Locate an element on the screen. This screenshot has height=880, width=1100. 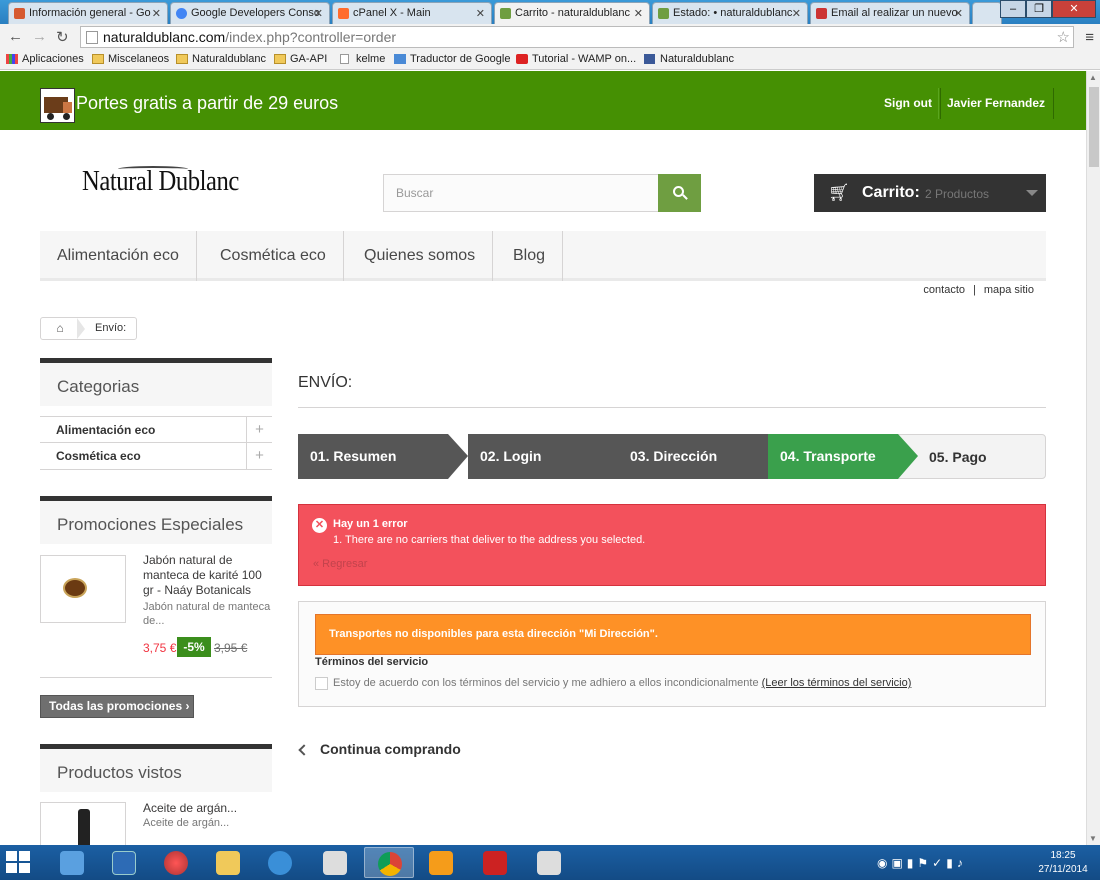
category-alimentacion: Alimentación eco + is located at coordinates (156, 429).